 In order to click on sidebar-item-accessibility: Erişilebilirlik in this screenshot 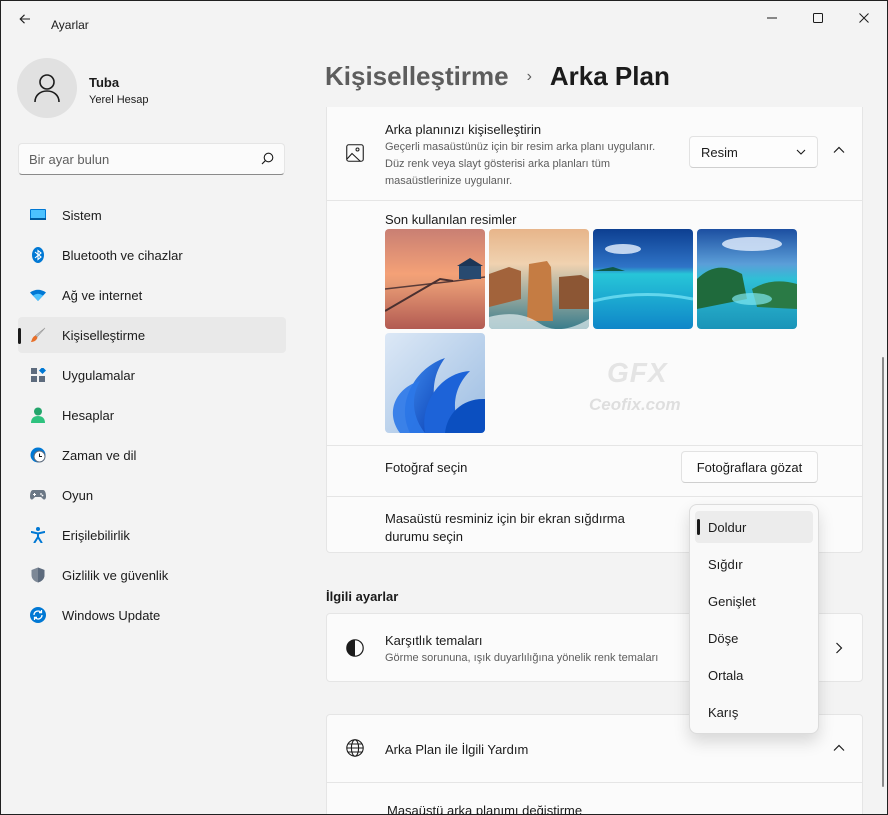, I will do `click(152, 535)`.